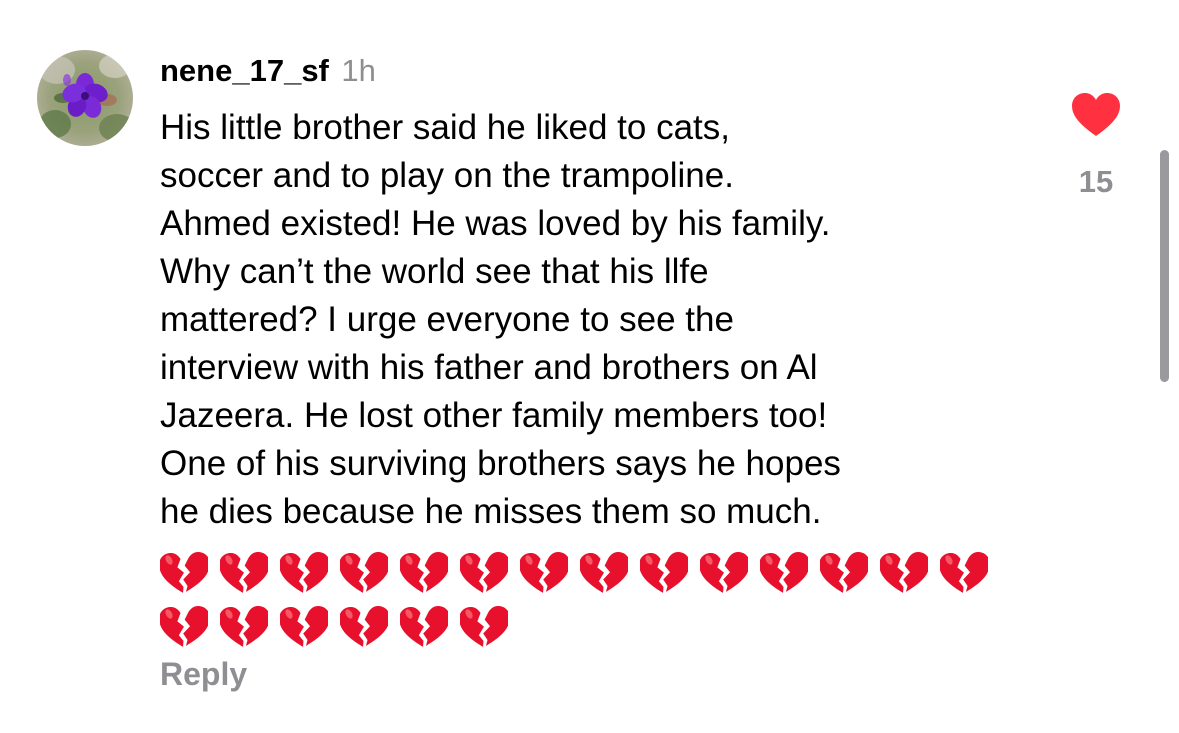 This screenshot has width=1179, height=733. What do you see at coordinates (203, 674) in the screenshot?
I see `reply-button: Reply` at bounding box center [203, 674].